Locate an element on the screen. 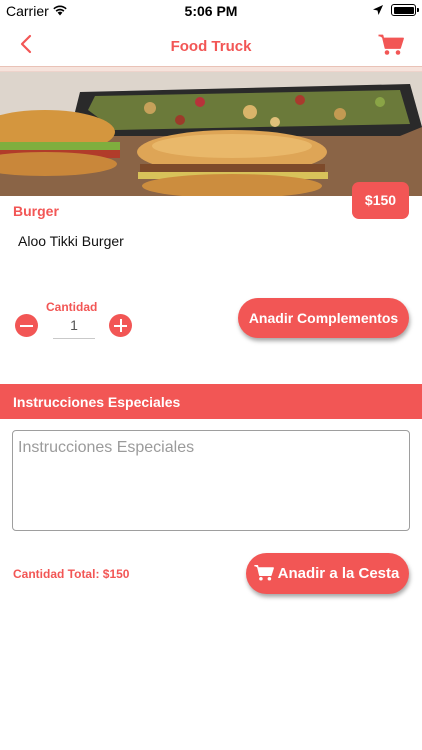  add-to-cart-button: Anadir a la Cesta is located at coordinates (327, 573).